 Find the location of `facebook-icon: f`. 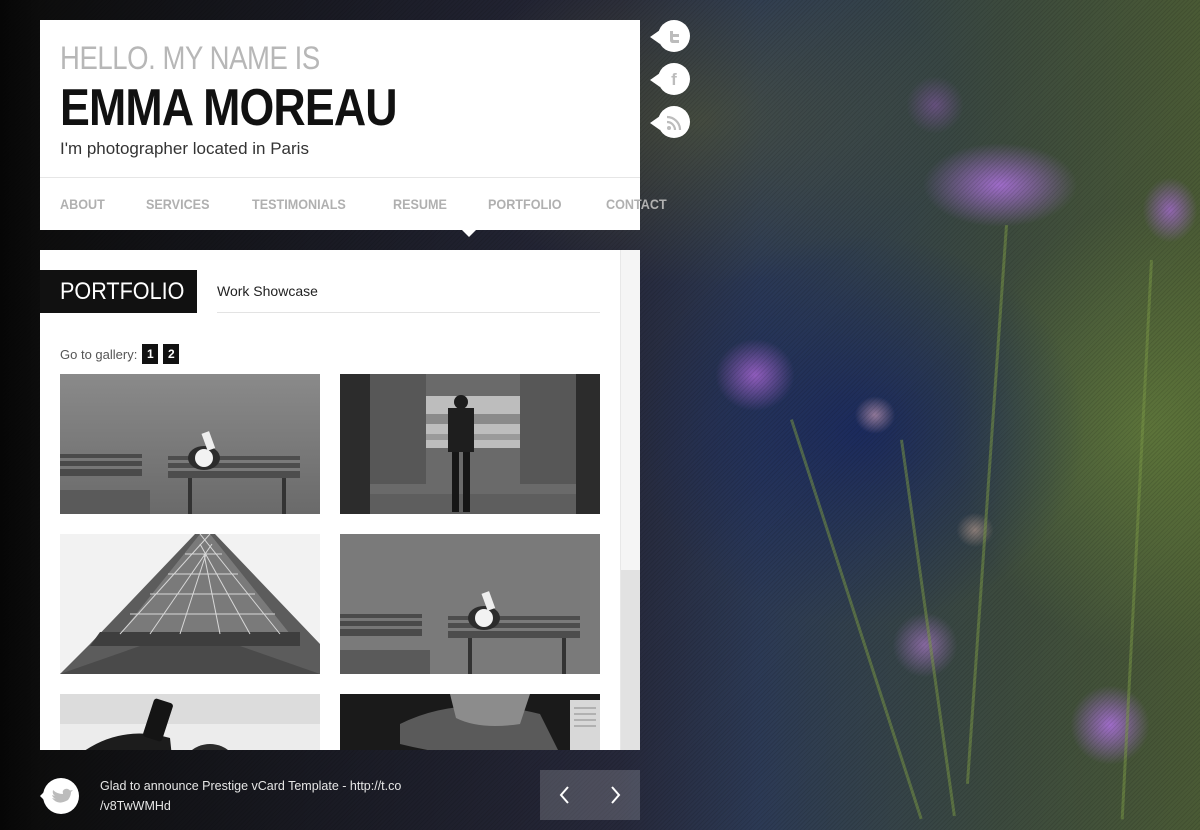

facebook-icon: f is located at coordinates (674, 79).